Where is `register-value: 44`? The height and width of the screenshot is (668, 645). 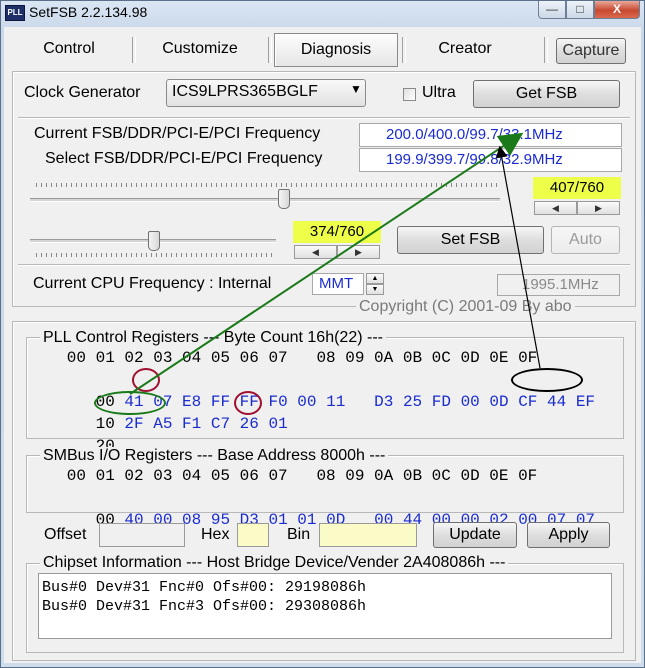
register-value: 44 is located at coordinates (556, 402).